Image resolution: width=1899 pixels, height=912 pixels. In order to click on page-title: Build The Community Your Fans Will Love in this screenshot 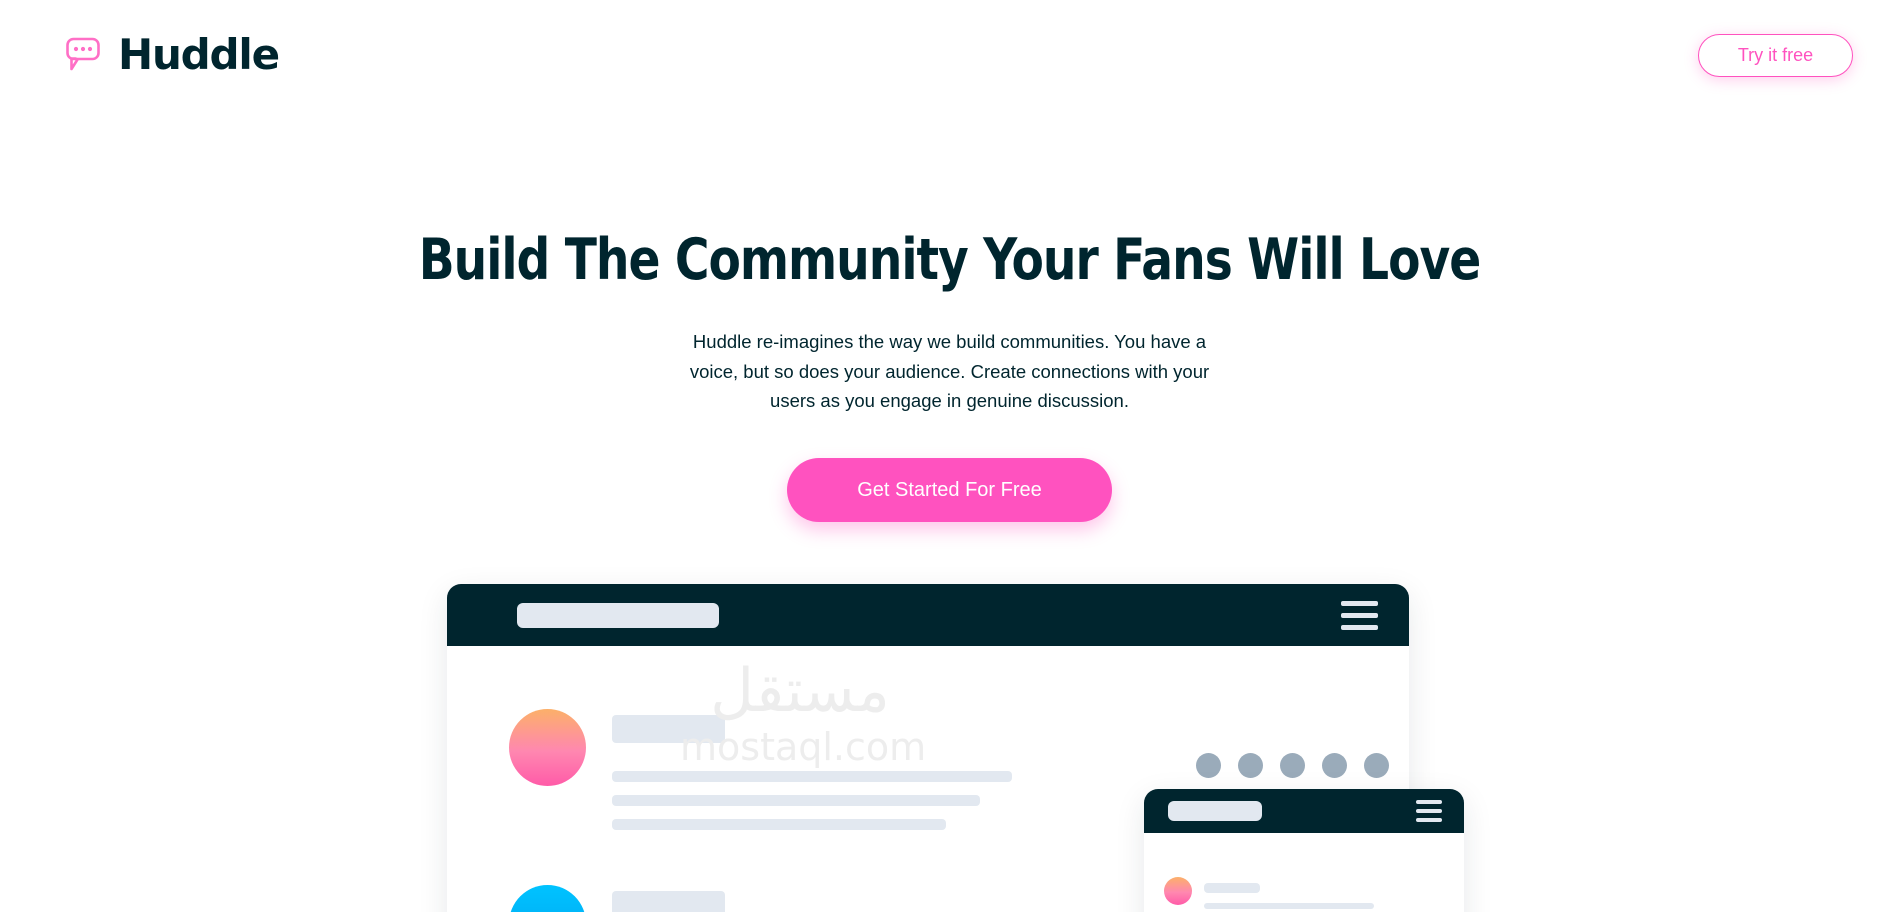, I will do `click(950, 260)`.